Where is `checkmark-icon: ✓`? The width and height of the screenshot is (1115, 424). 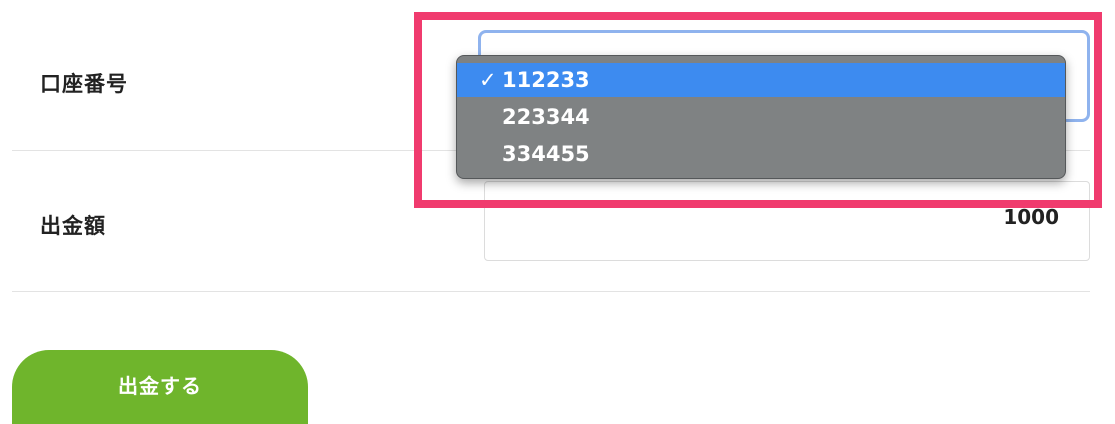 checkmark-icon: ✓ is located at coordinates (488, 80).